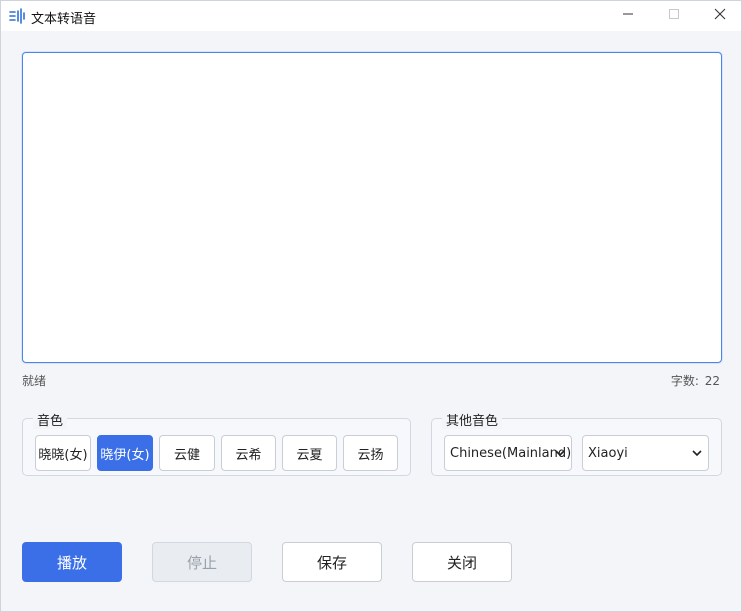 This screenshot has height=612, width=742. Describe the element at coordinates (187, 453) in the screenshot. I see `voice-button-yunjian: 云健` at that location.